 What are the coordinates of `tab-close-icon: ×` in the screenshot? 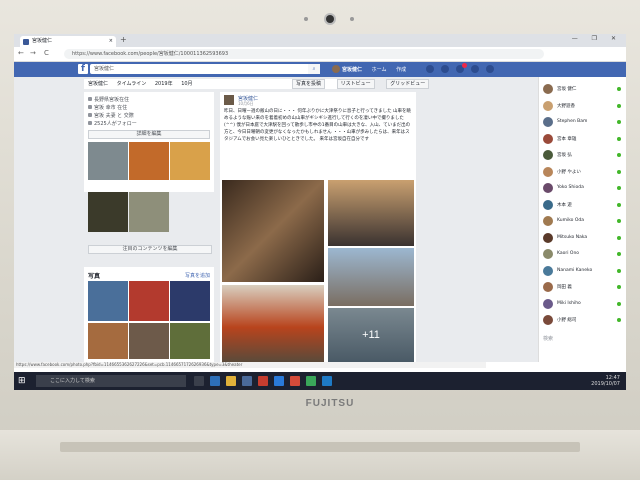 It's located at (111, 41).